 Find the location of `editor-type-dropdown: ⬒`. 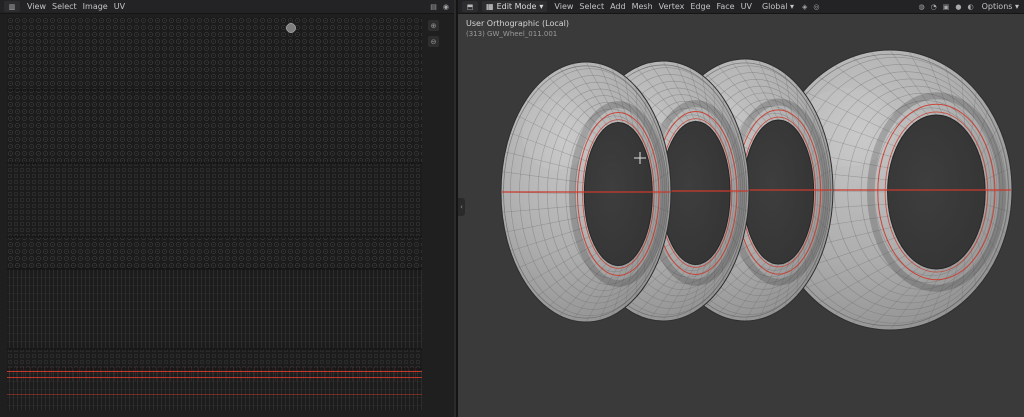

editor-type-dropdown: ⬒ is located at coordinates (470, 6).